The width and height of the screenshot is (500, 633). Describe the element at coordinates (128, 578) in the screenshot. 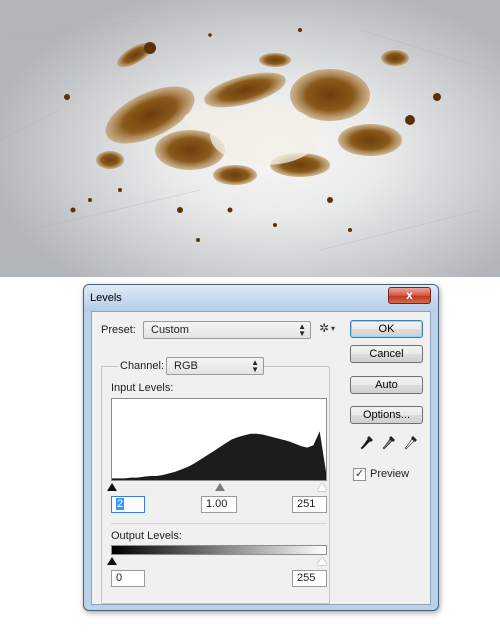

I see `output-black-field: 0` at that location.